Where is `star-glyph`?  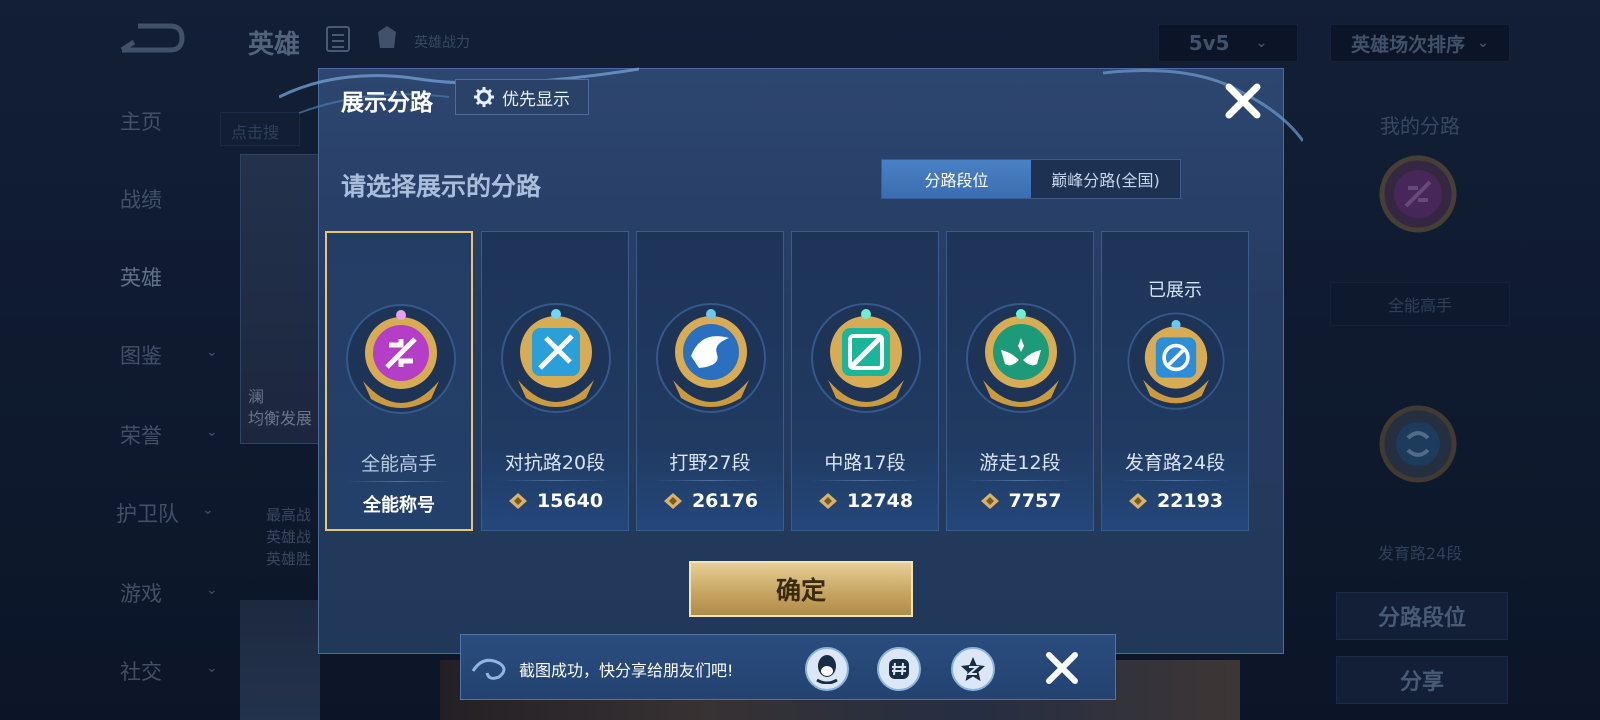 star-glyph is located at coordinates (973, 669).